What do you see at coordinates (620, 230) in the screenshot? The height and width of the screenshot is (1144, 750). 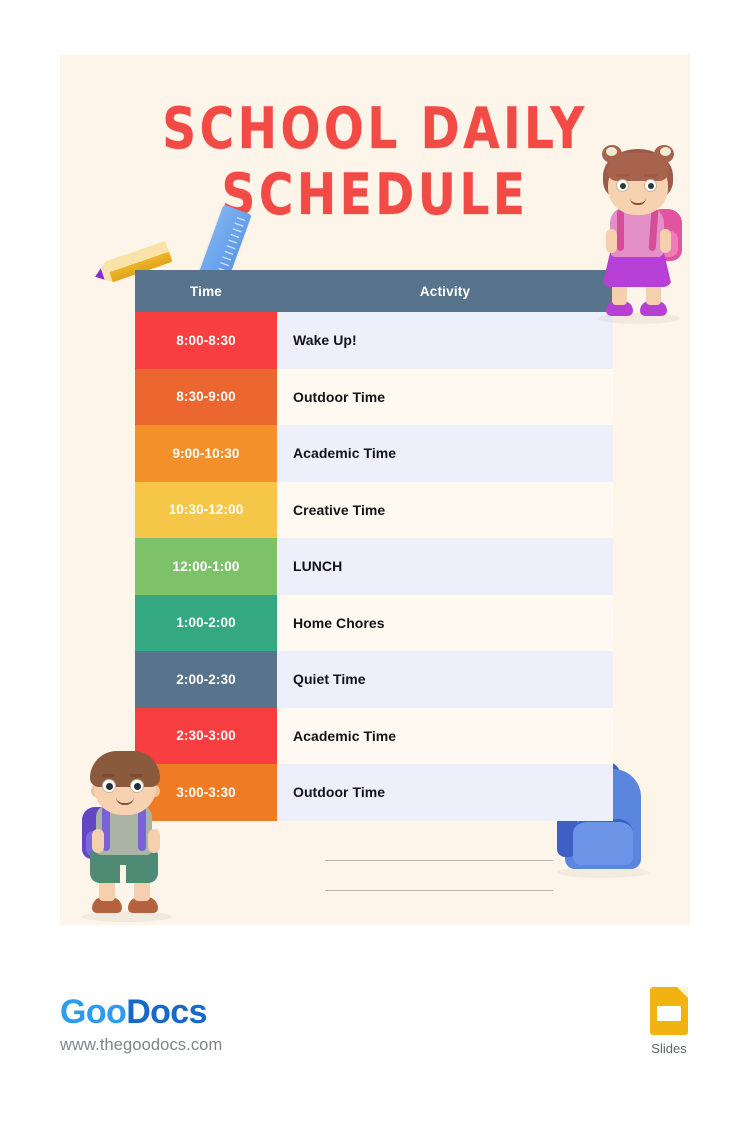 I see `girl-strap-left` at bounding box center [620, 230].